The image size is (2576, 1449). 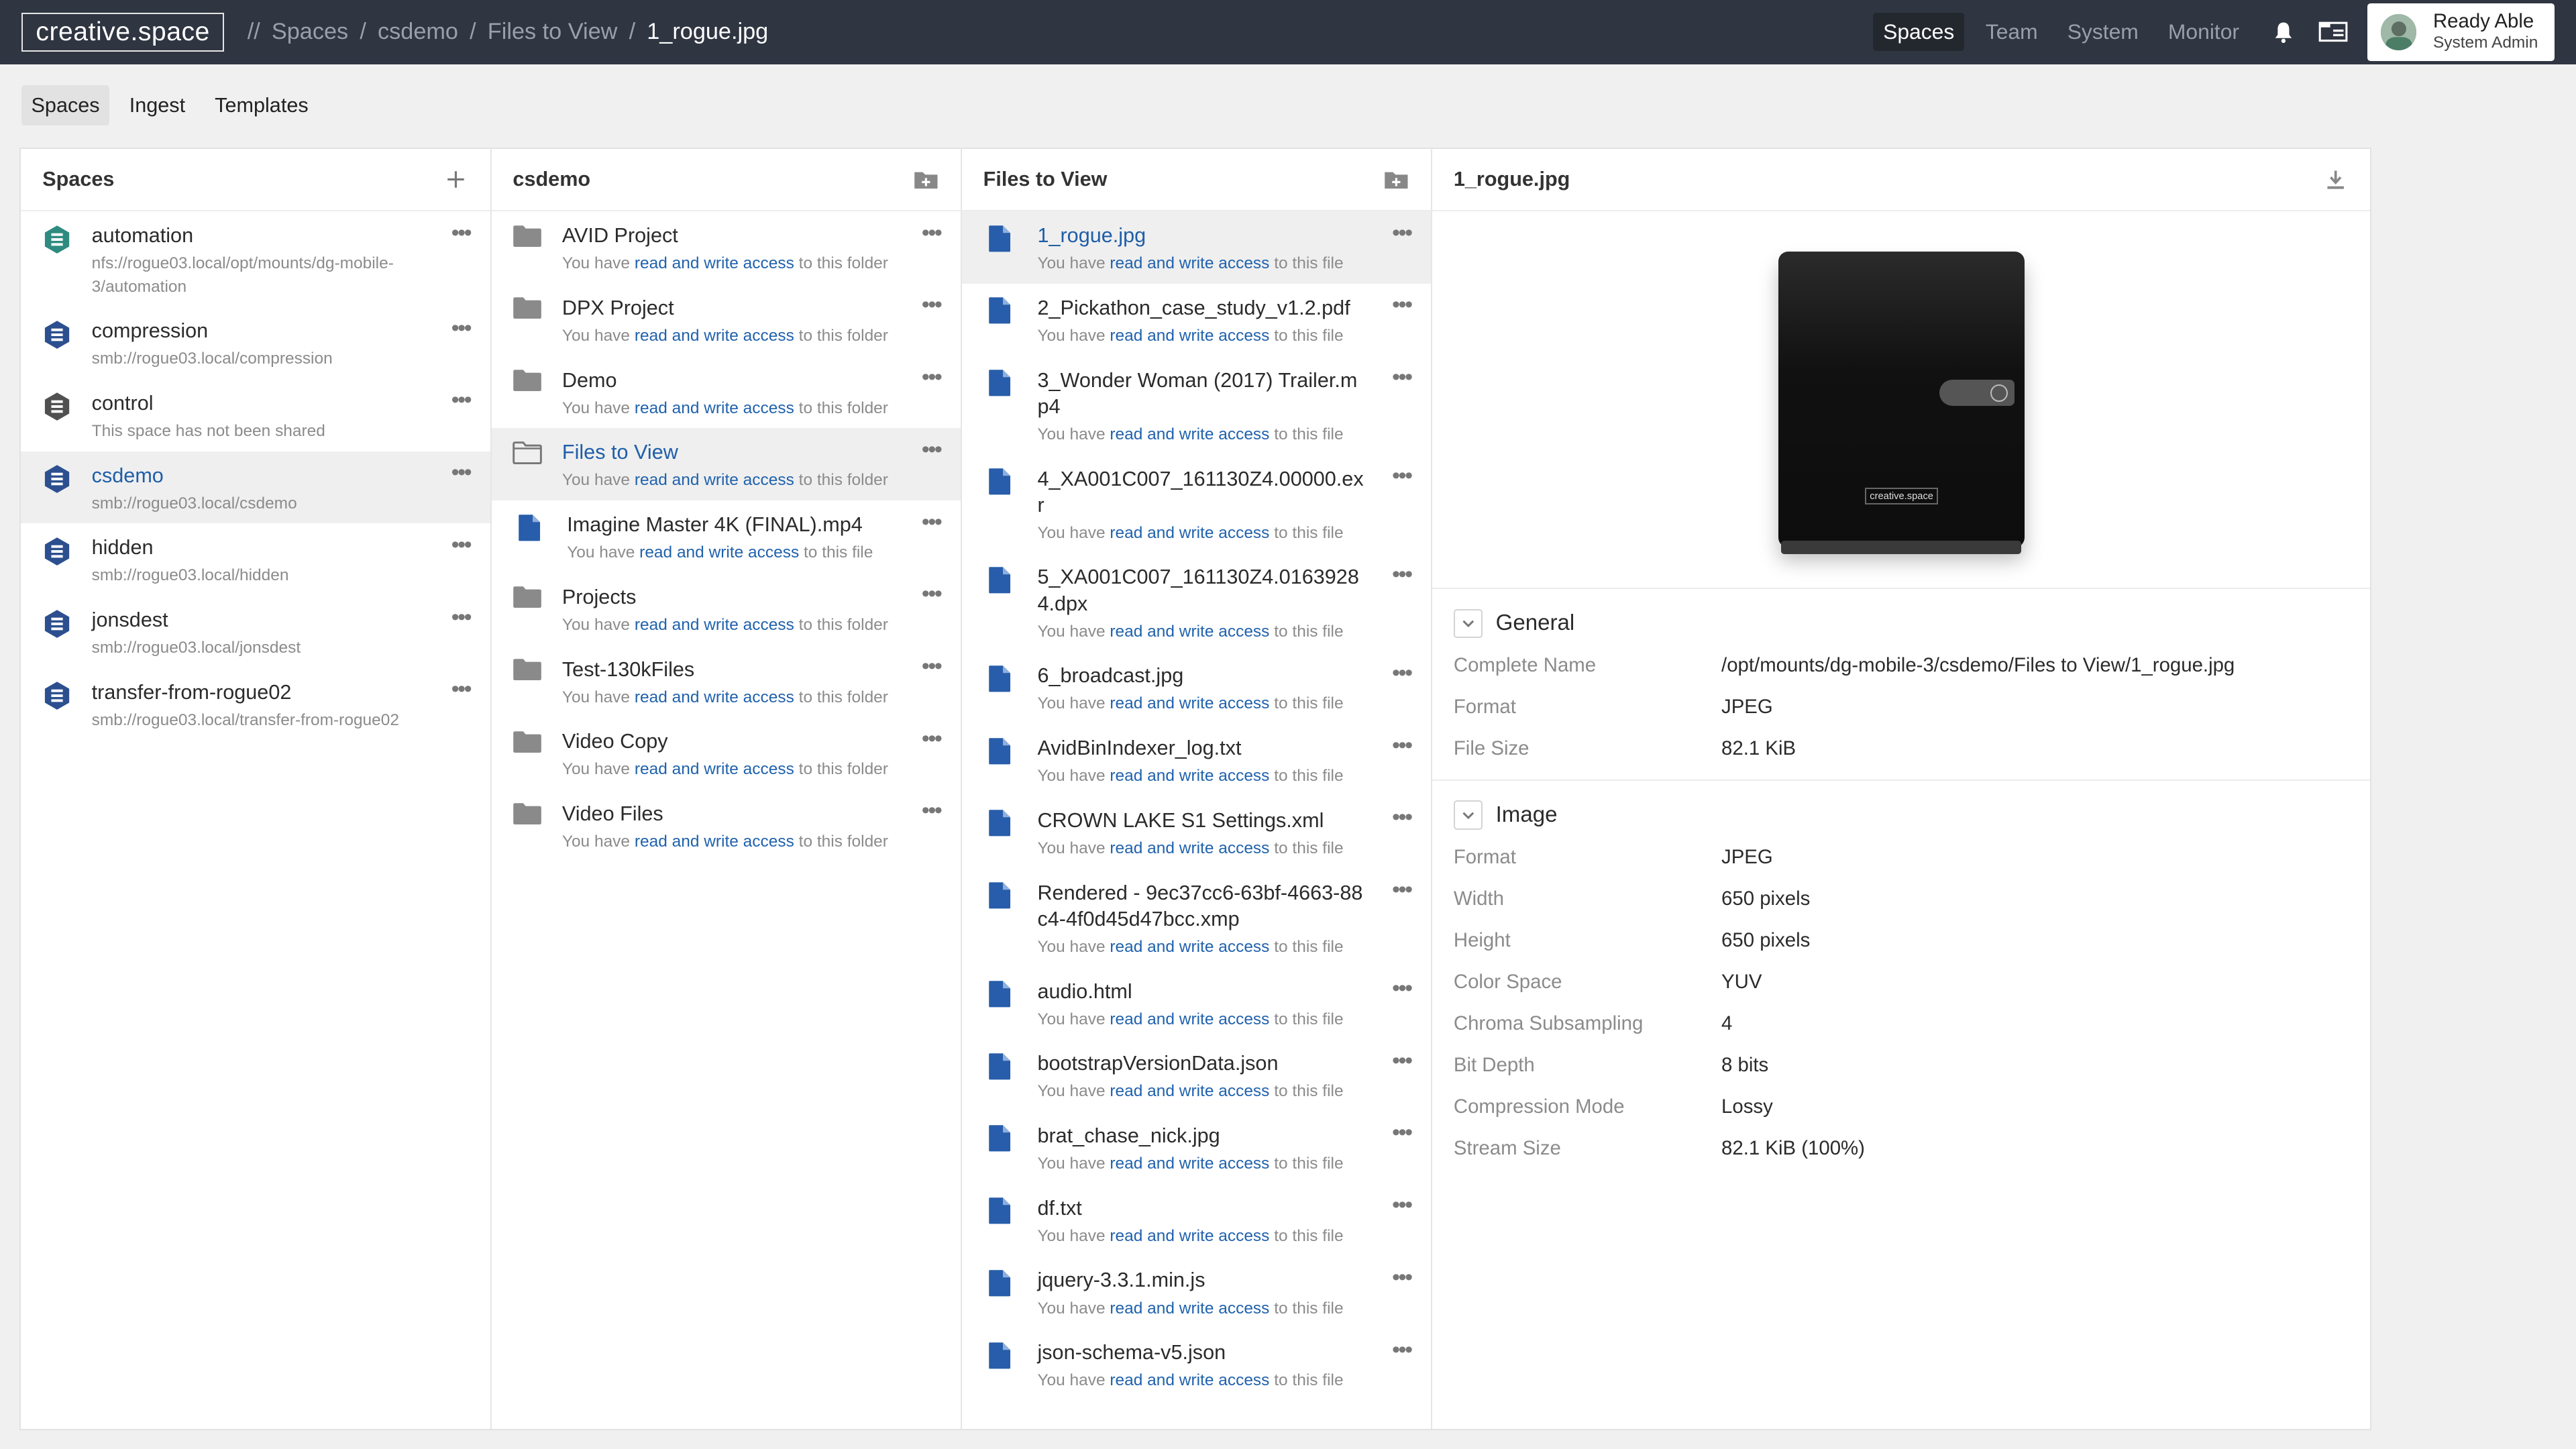 I want to click on user-menu: Ready Able System Admin, so click(x=2461, y=32).